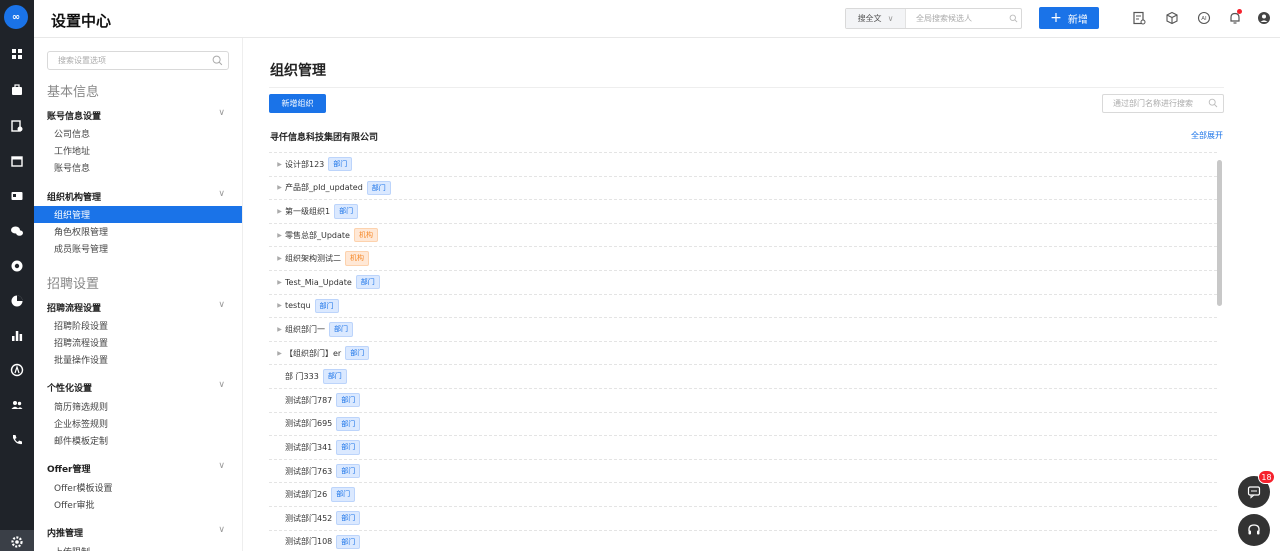 The image size is (1280, 551). Describe the element at coordinates (743, 540) in the screenshot. I see `org-tree-row: 测试部门108 部门` at that location.